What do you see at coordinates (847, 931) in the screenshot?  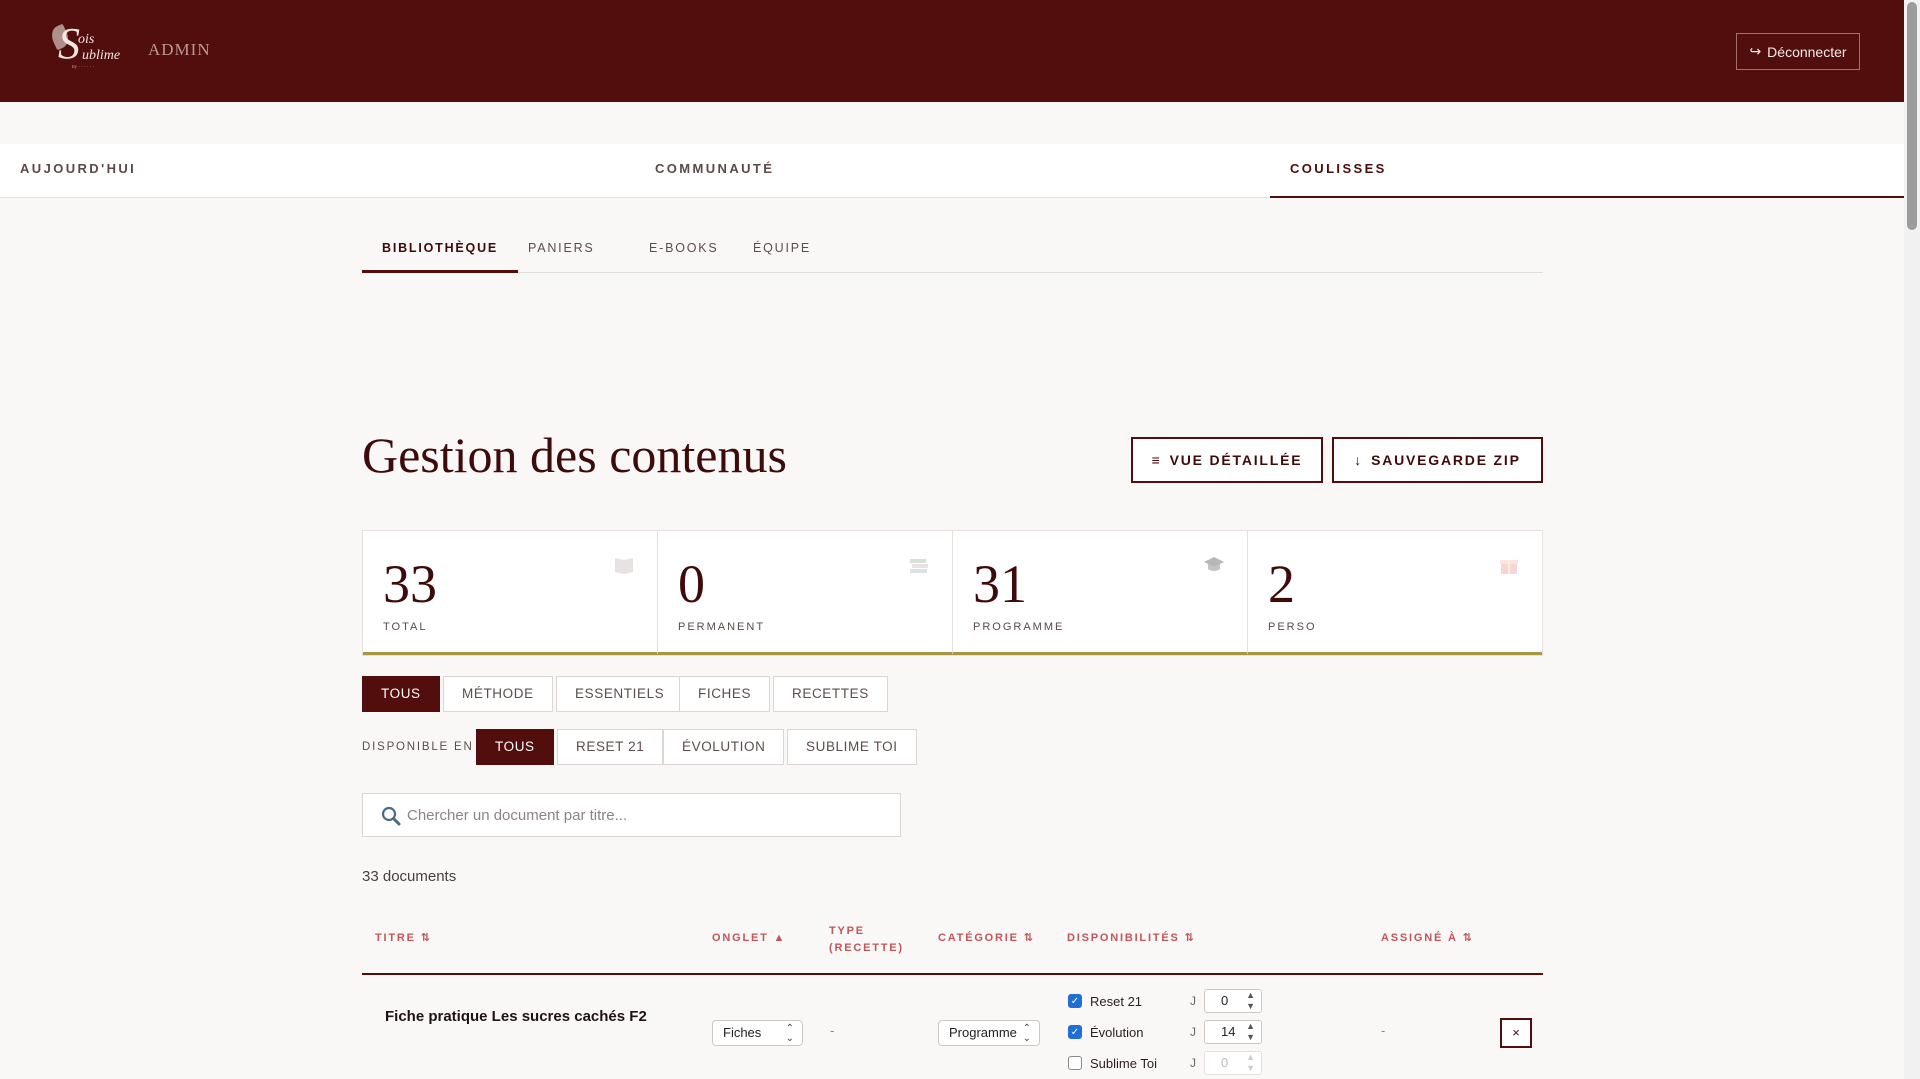 I see `column-header-type-line1: TYPE` at bounding box center [847, 931].